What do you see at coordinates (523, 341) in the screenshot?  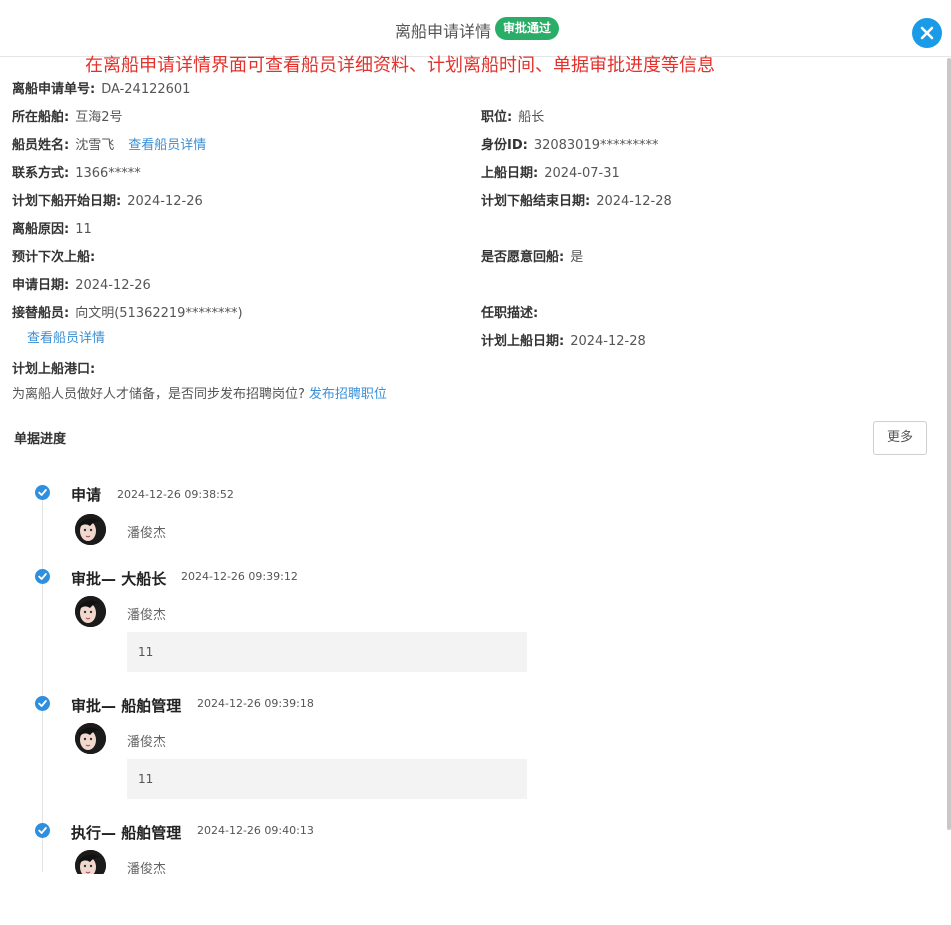 I see `field-label: 计划上船日期:` at bounding box center [523, 341].